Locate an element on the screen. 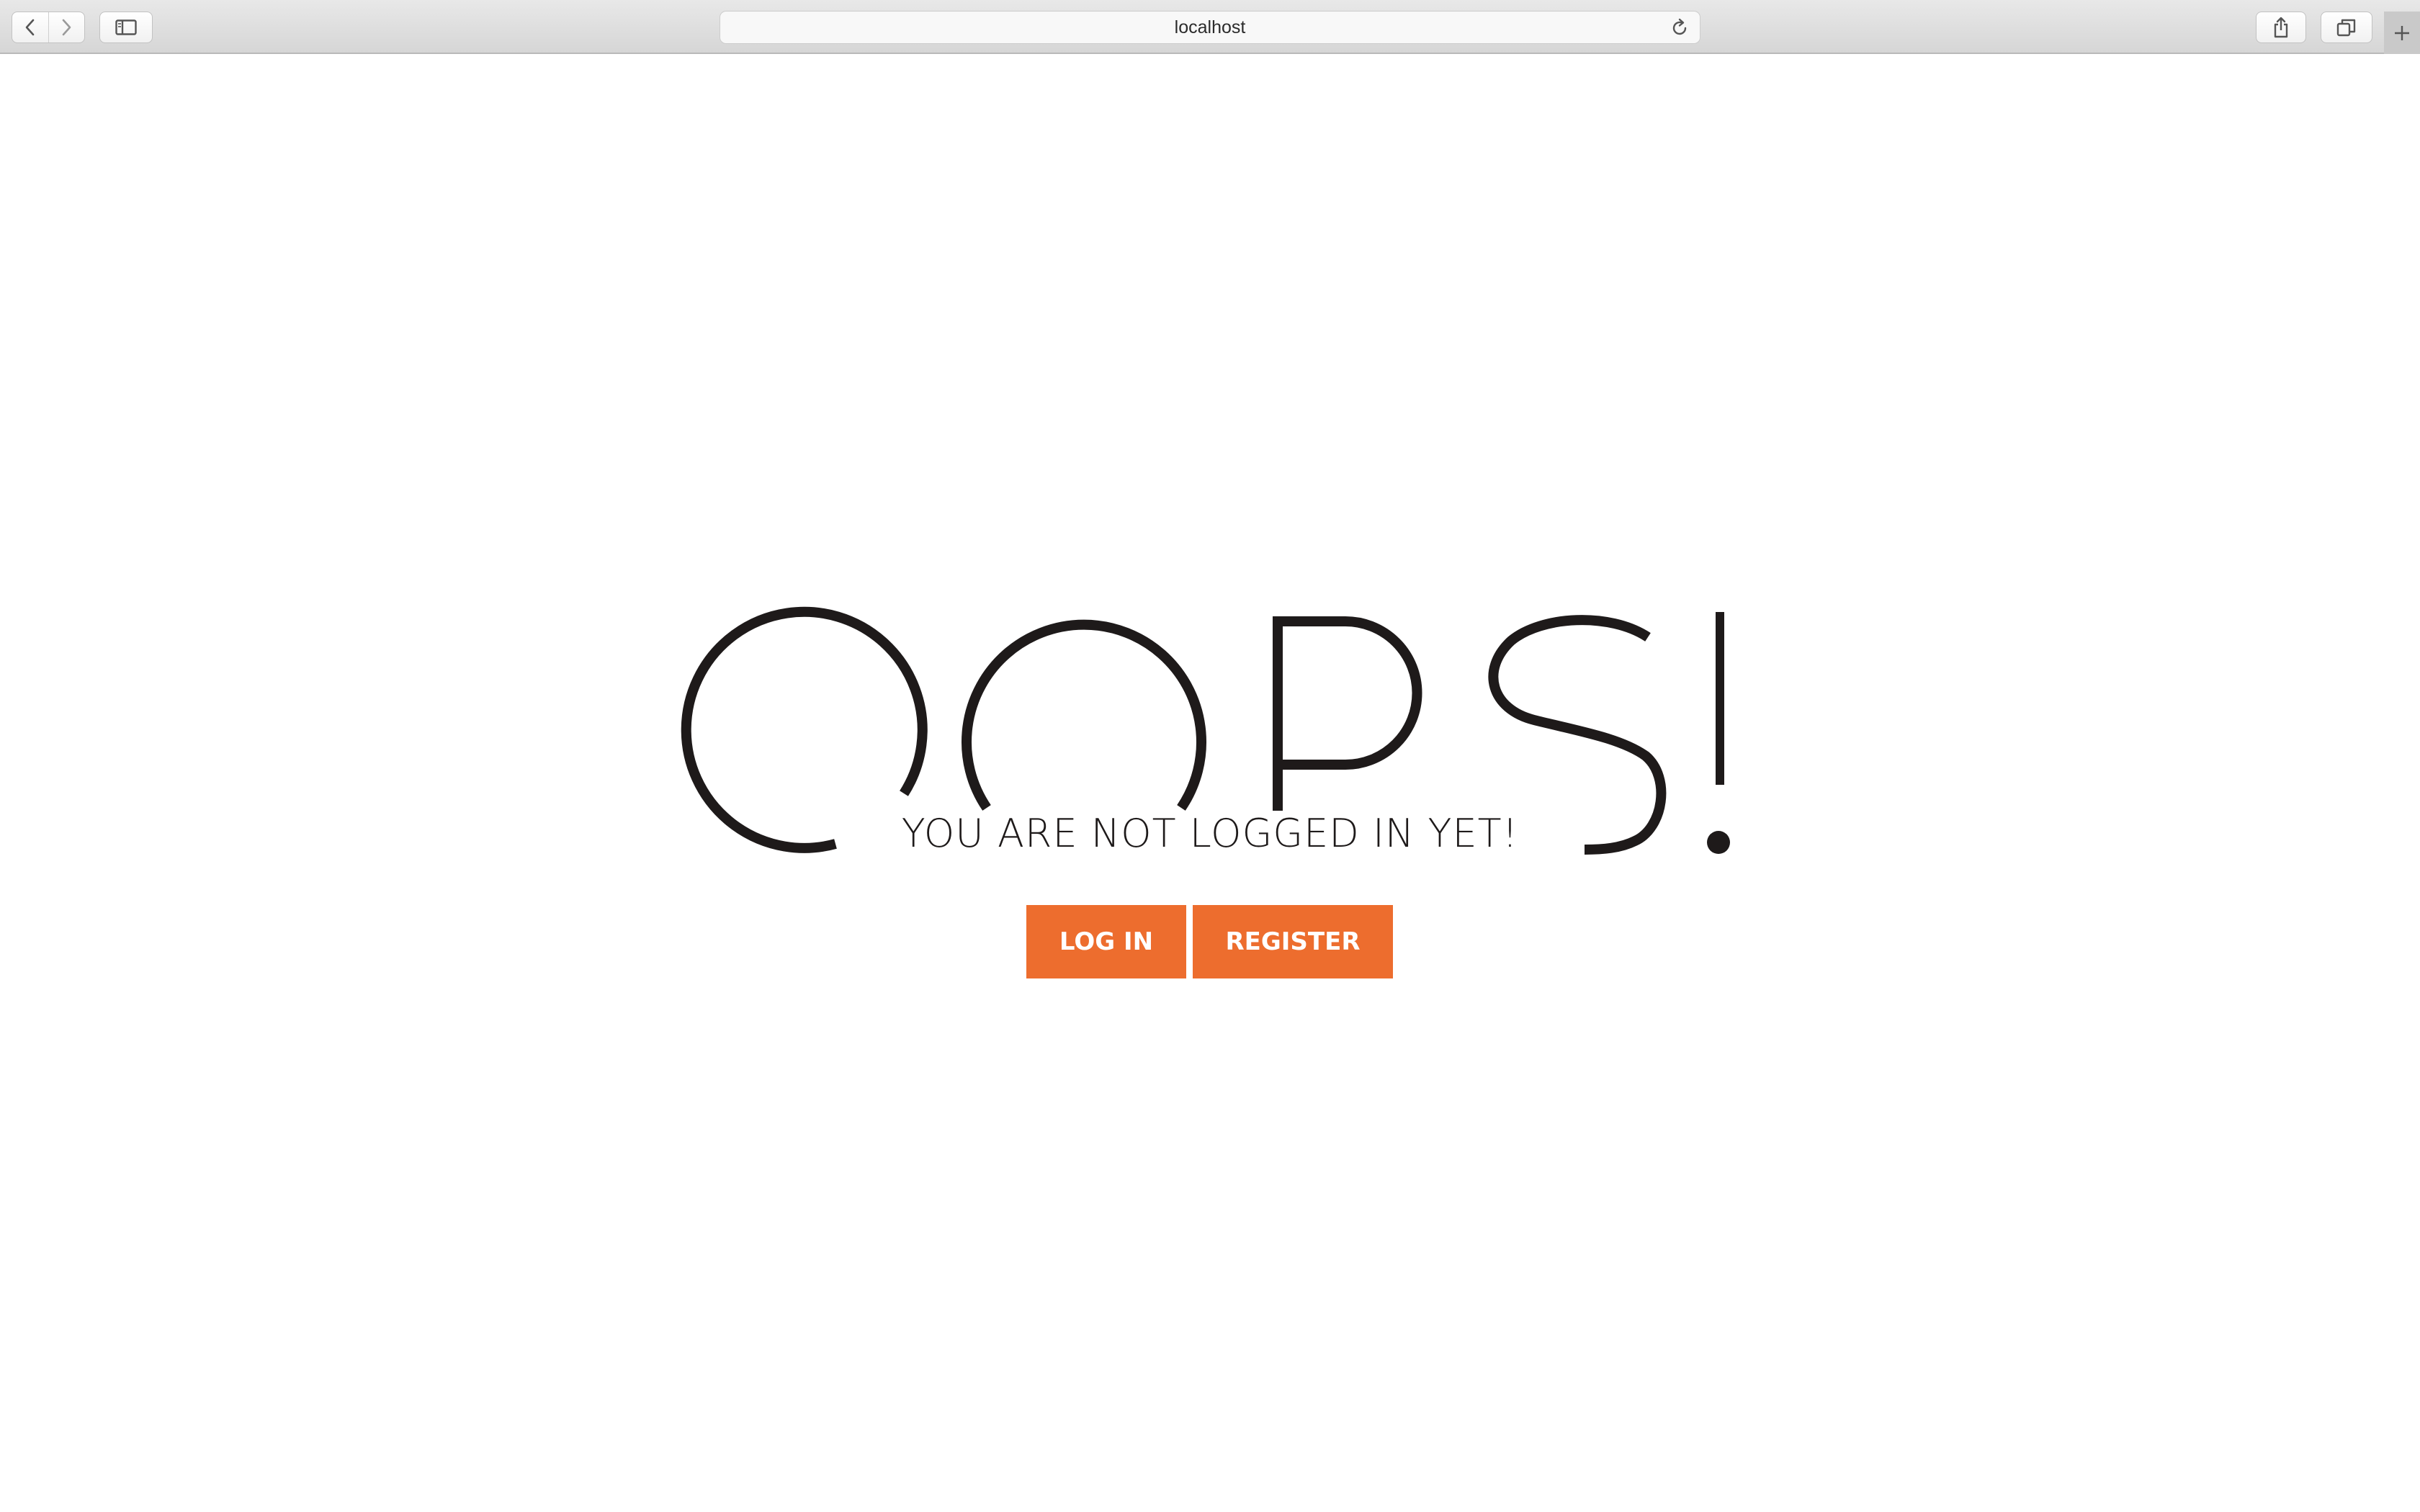  login-button: LOG IN is located at coordinates (1106, 941).